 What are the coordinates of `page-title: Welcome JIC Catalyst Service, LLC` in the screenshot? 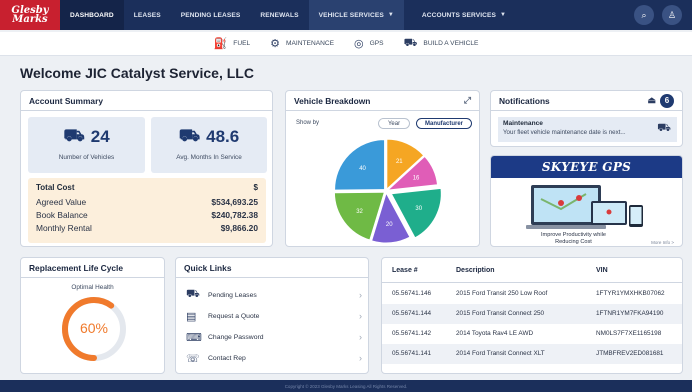 It's located at (137, 73).